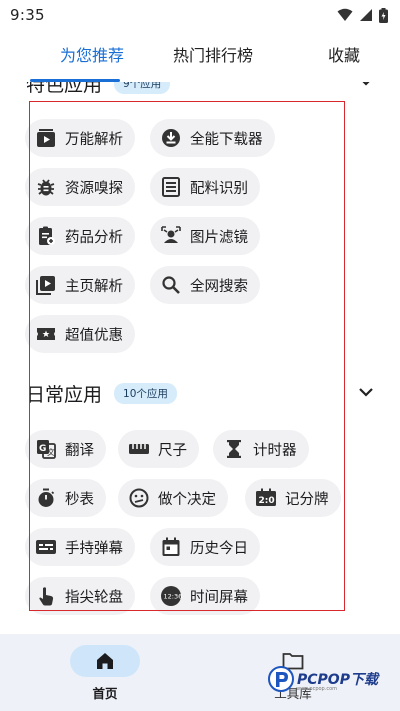 This screenshot has height=711, width=400. I want to click on document-list-icon, so click(171, 187).